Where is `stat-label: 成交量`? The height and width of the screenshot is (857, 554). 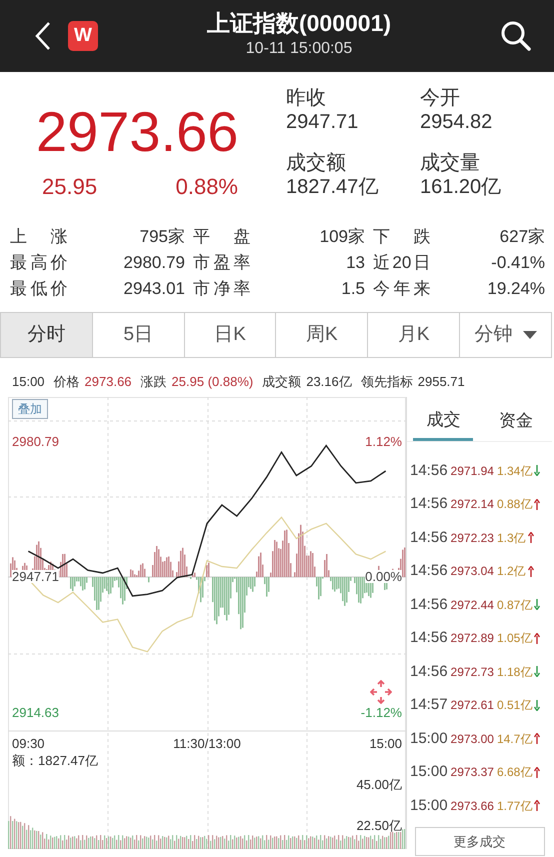
stat-label: 成交量 is located at coordinates (450, 163).